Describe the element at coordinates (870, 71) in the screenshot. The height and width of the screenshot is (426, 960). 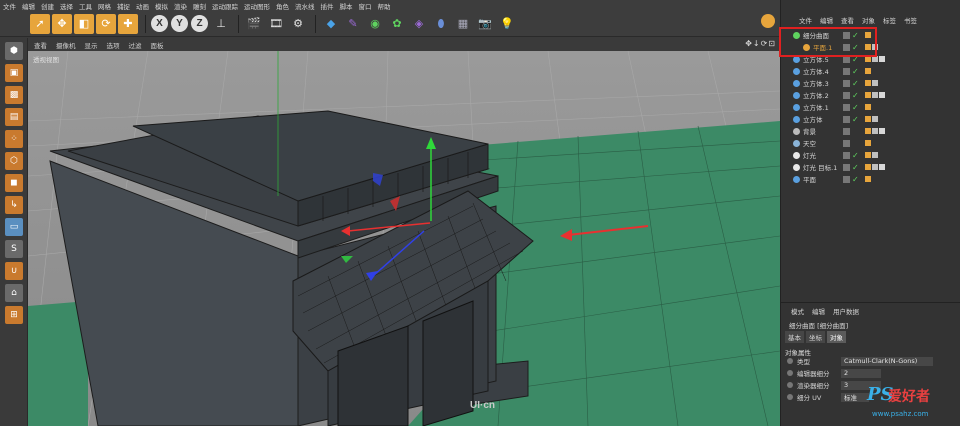
I see `object-row: 立方体.4 ✓` at that location.